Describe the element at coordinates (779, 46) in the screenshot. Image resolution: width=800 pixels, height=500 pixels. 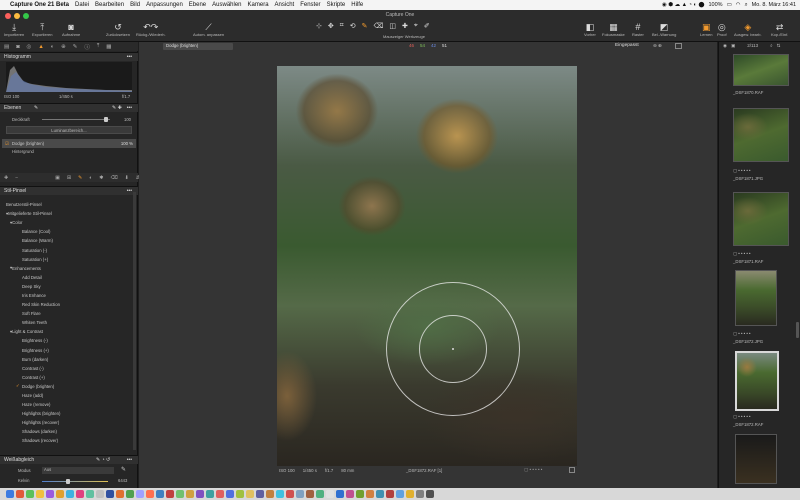
I see `sort-icon: ⇅` at that location.